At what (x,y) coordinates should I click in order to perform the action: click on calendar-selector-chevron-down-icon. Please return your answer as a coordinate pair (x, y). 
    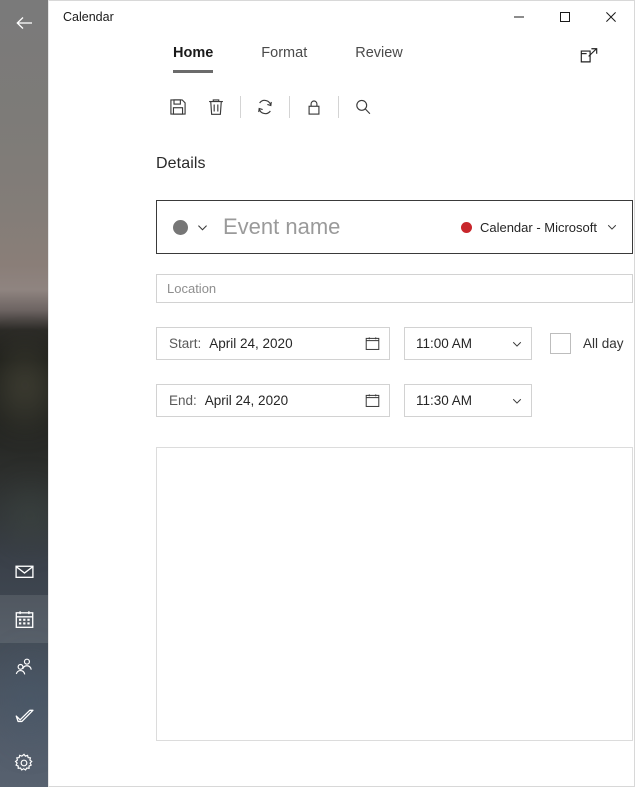
    Looking at the image, I should click on (612, 227).